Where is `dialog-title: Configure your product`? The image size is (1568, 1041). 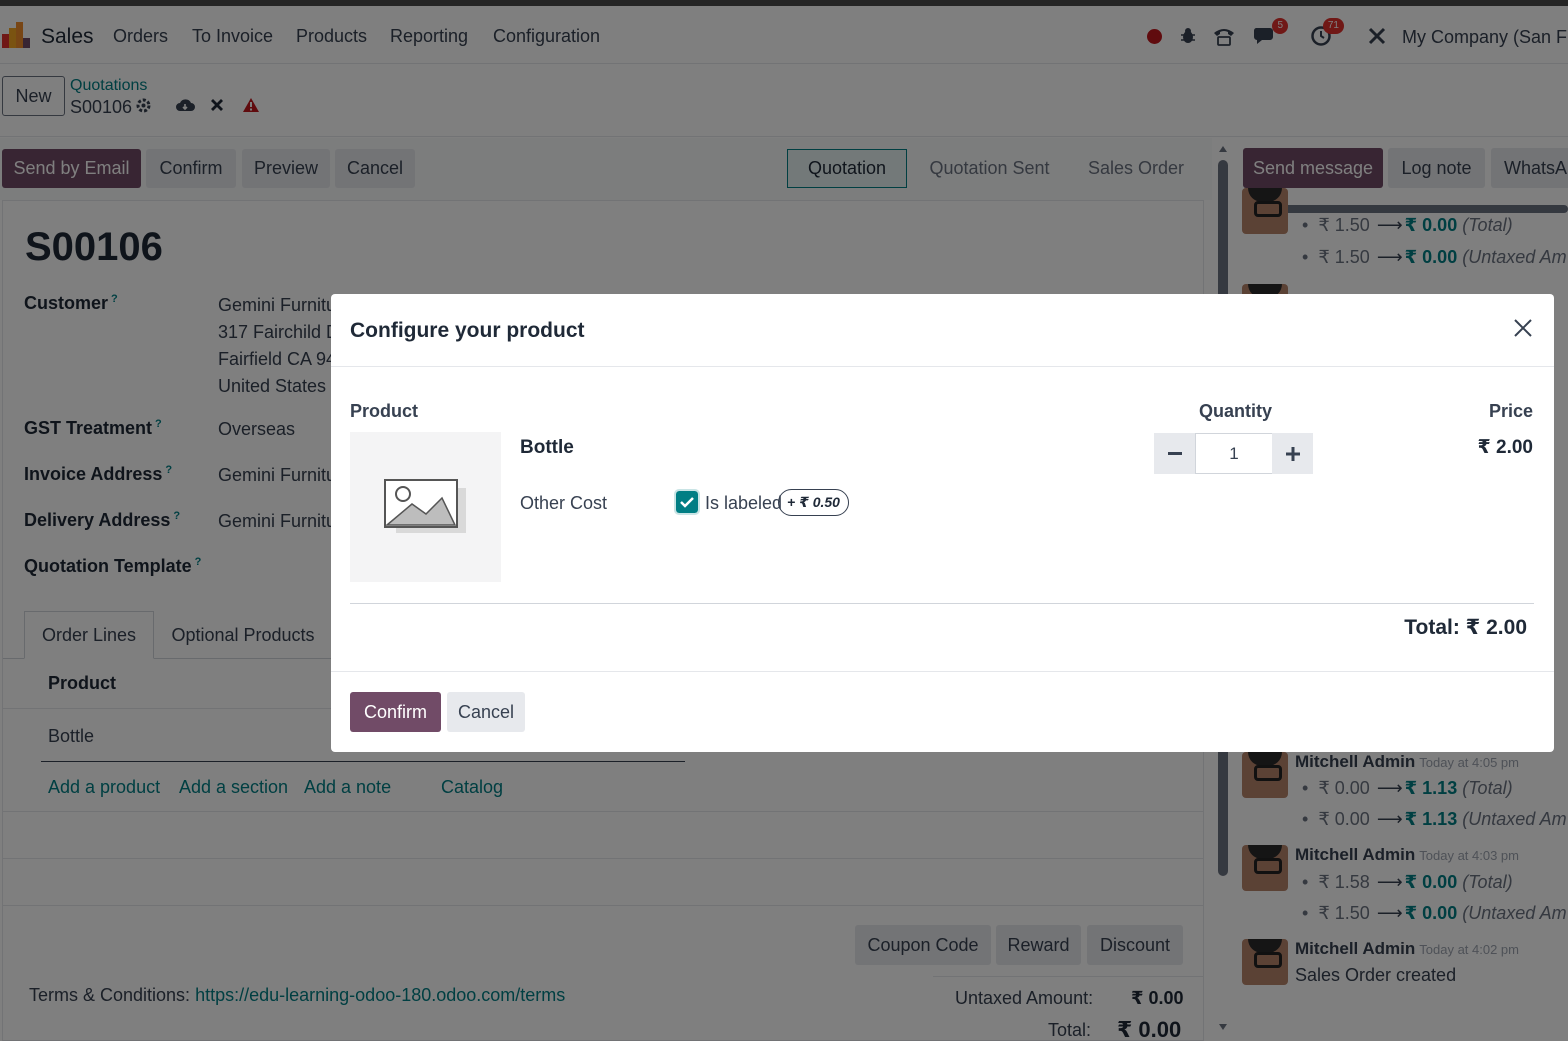 dialog-title: Configure your product is located at coordinates (467, 330).